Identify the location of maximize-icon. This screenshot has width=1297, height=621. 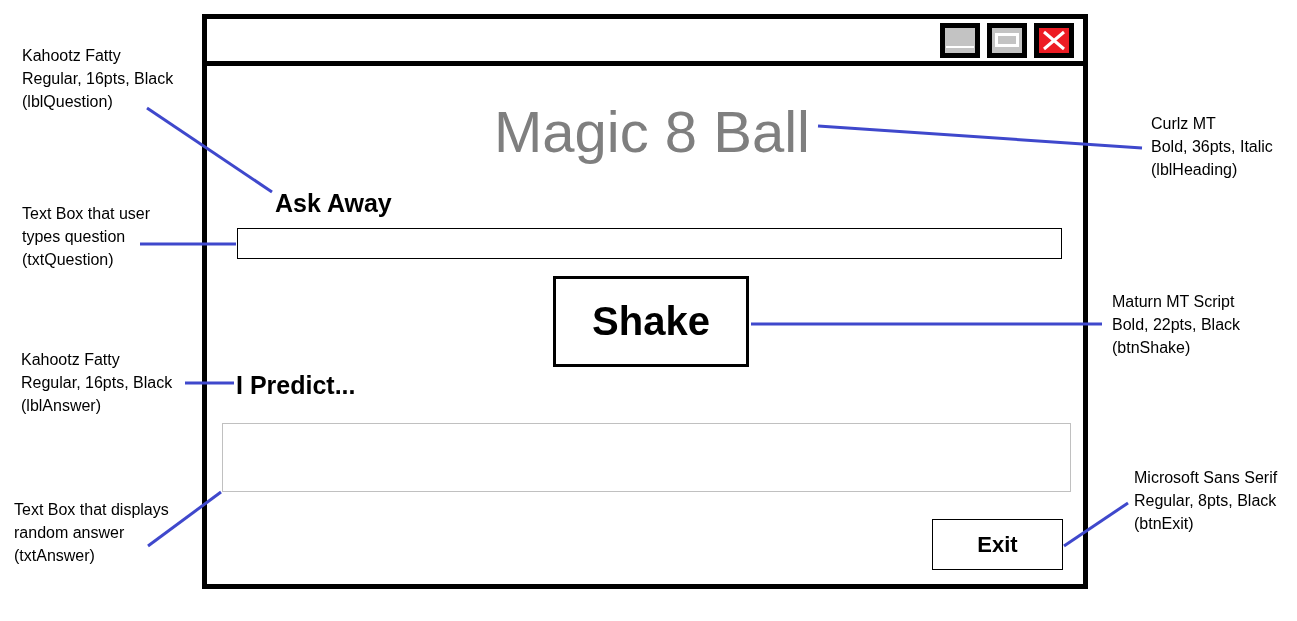
(1007, 40).